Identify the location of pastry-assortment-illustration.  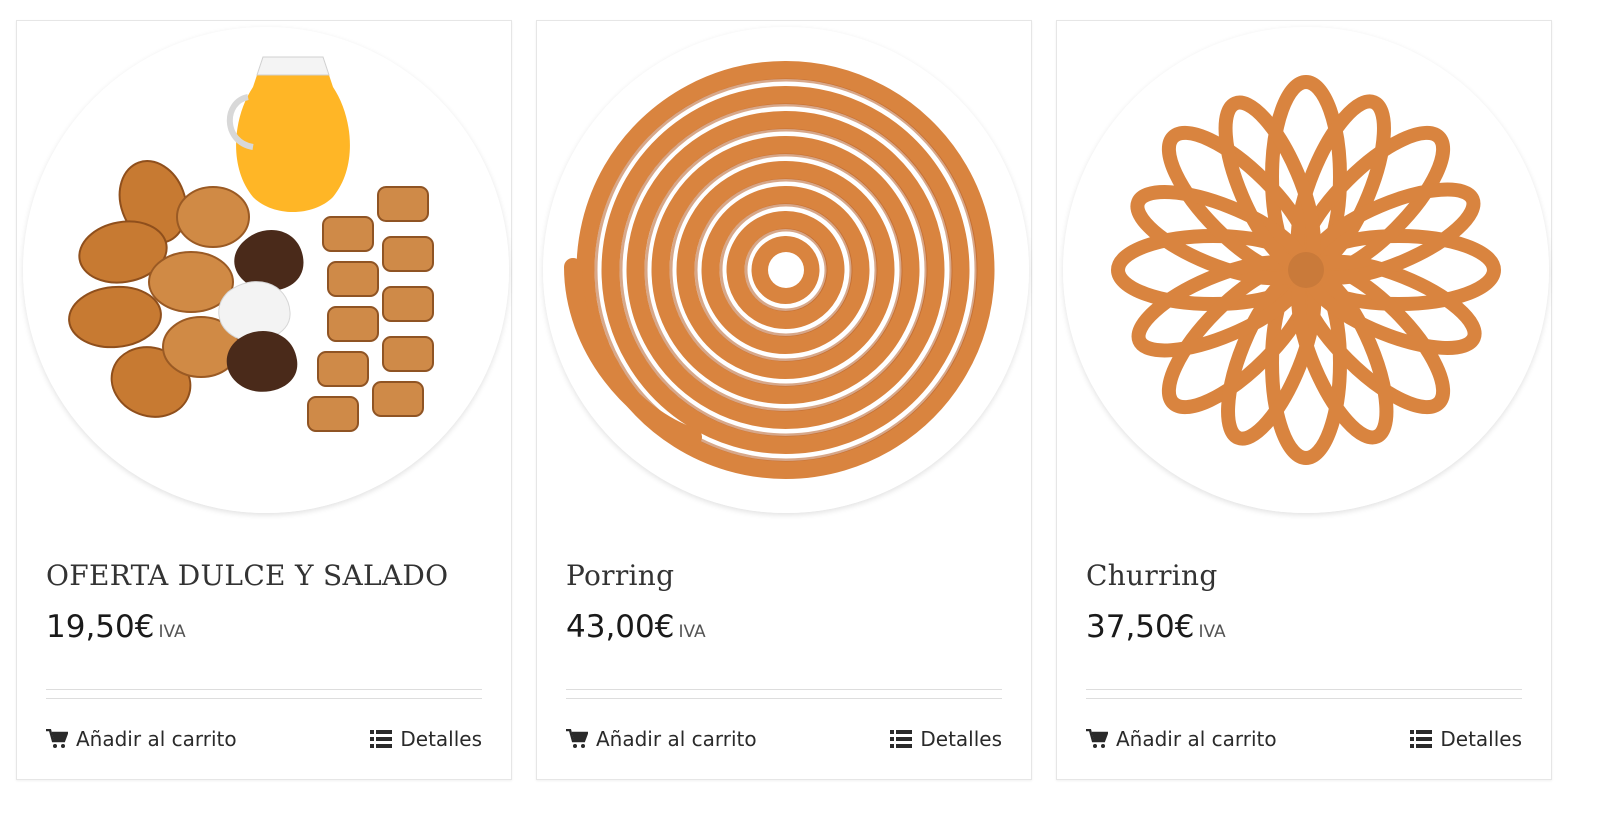
(251, 244).